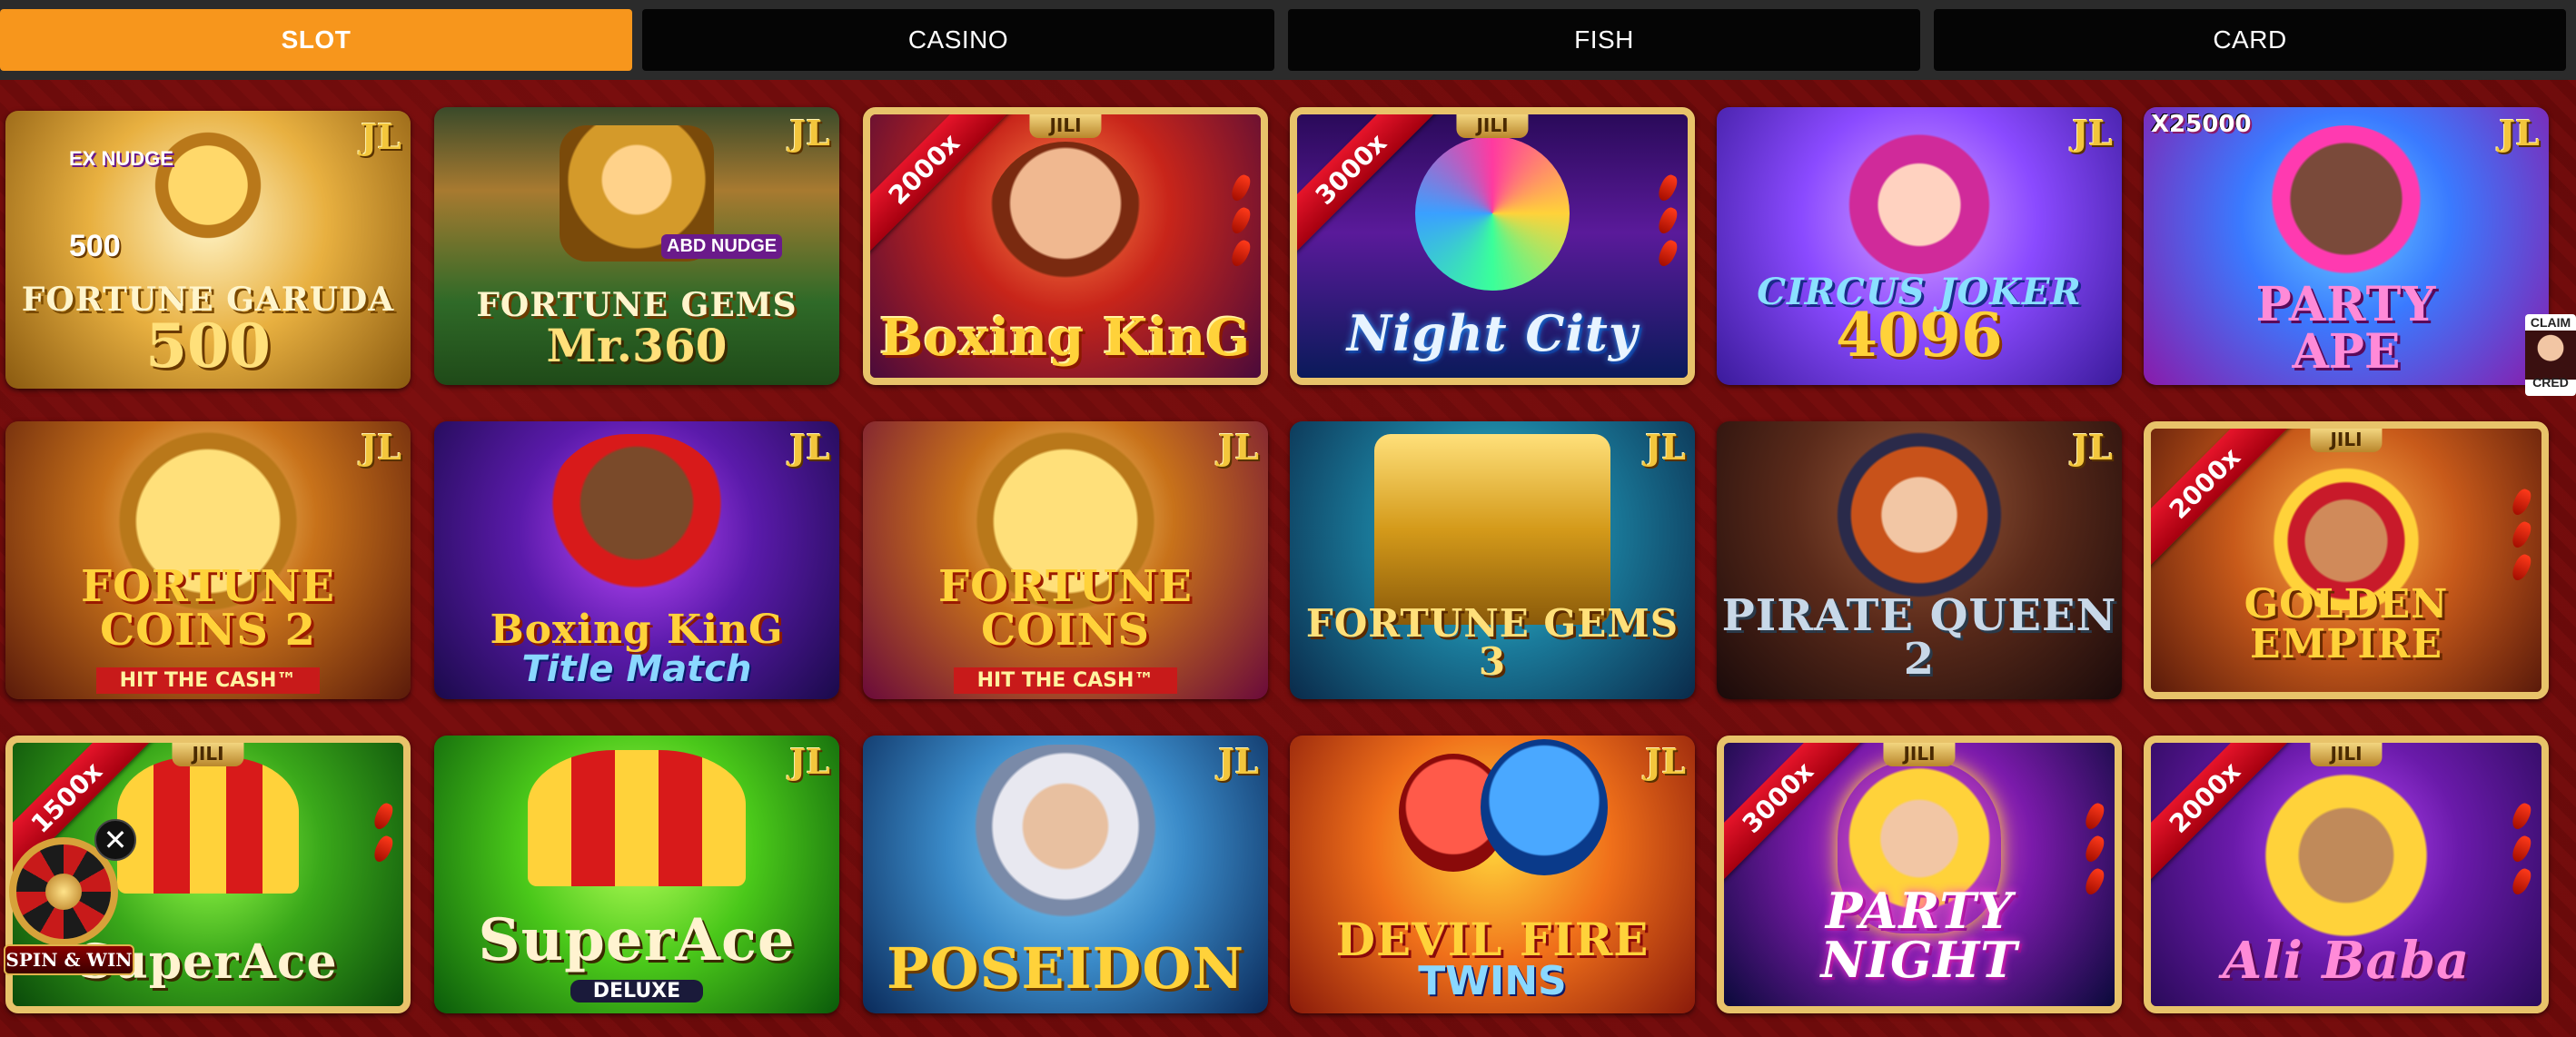 The width and height of the screenshot is (2576, 1037). What do you see at coordinates (316, 40) in the screenshot?
I see `tab-slot: SLOT` at bounding box center [316, 40].